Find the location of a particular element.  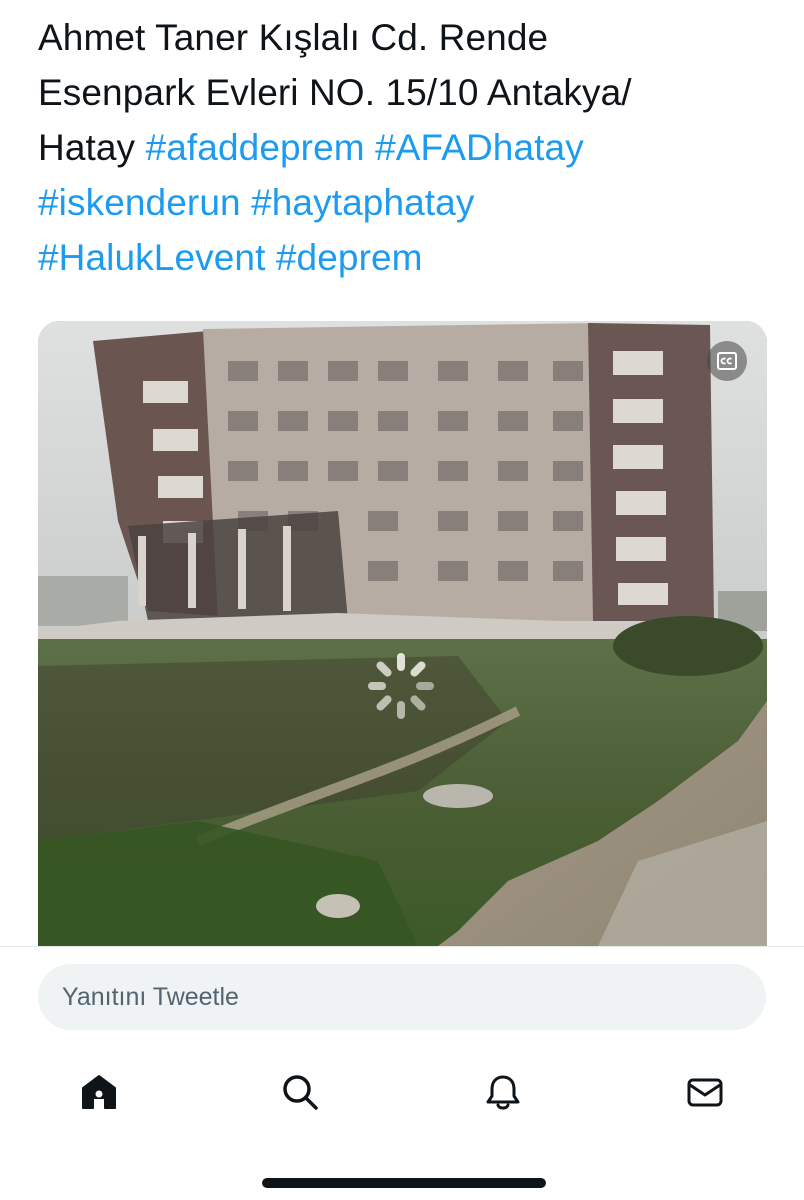

tweet-text-line-2: Esenpark Evleri NO. 15/10 Antakya/ is located at coordinates (335, 92).